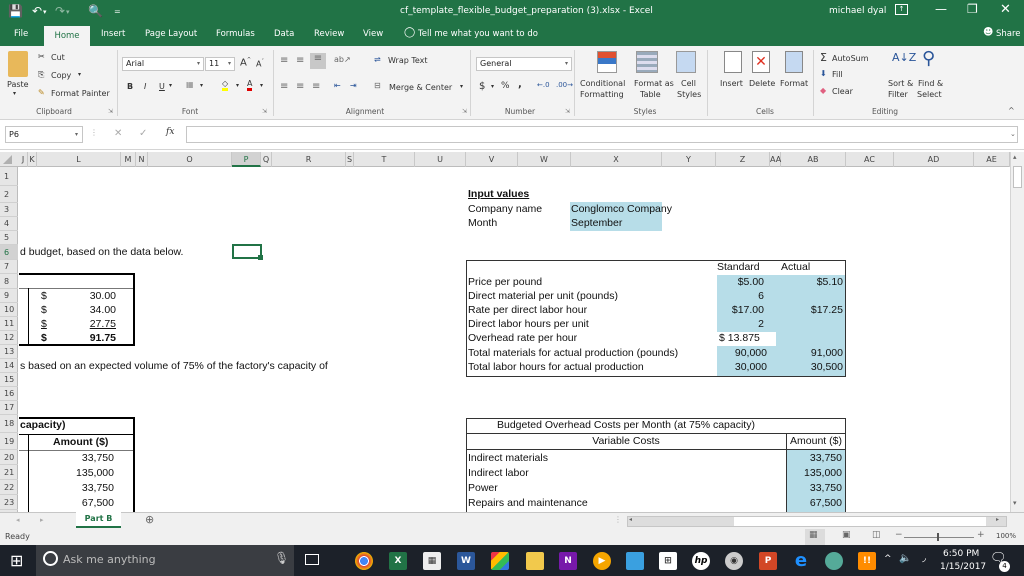 Image resolution: width=1024 pixels, height=576 pixels. Describe the element at coordinates (9, 224) in the screenshot. I see `row-header: 4` at that location.